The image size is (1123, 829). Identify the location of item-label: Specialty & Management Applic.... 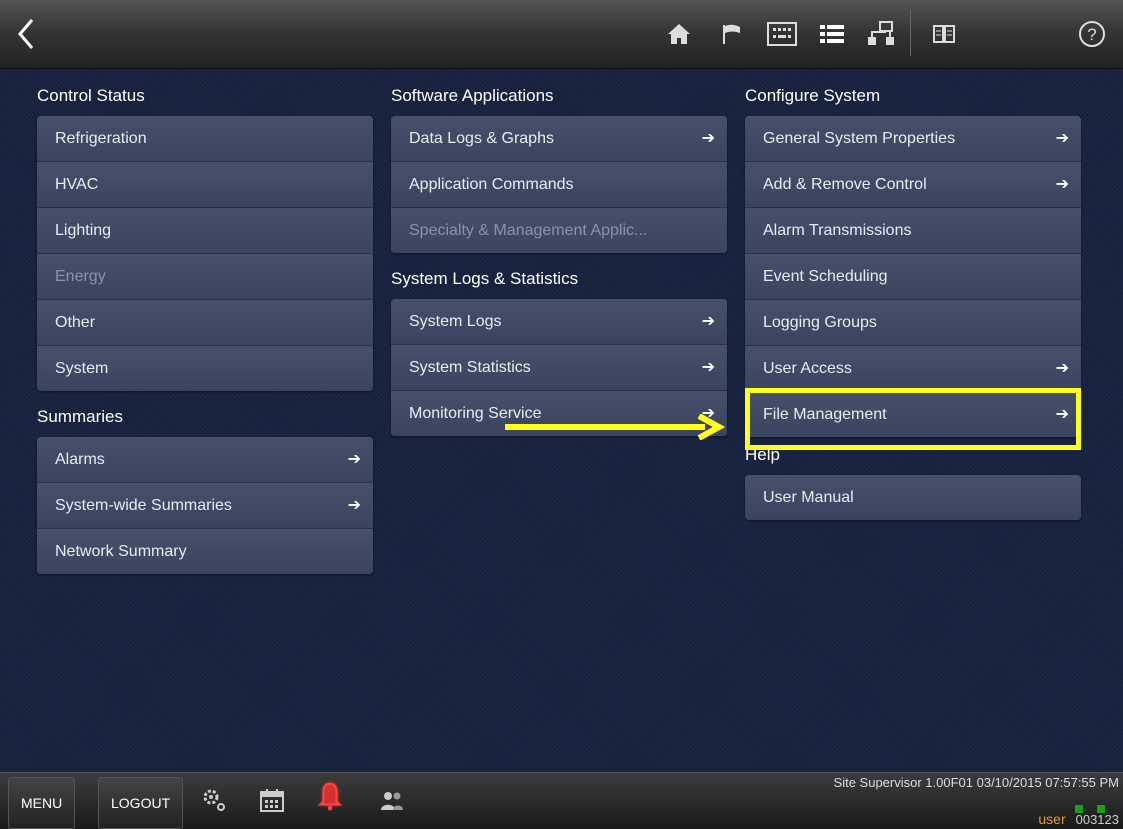
(528, 230).